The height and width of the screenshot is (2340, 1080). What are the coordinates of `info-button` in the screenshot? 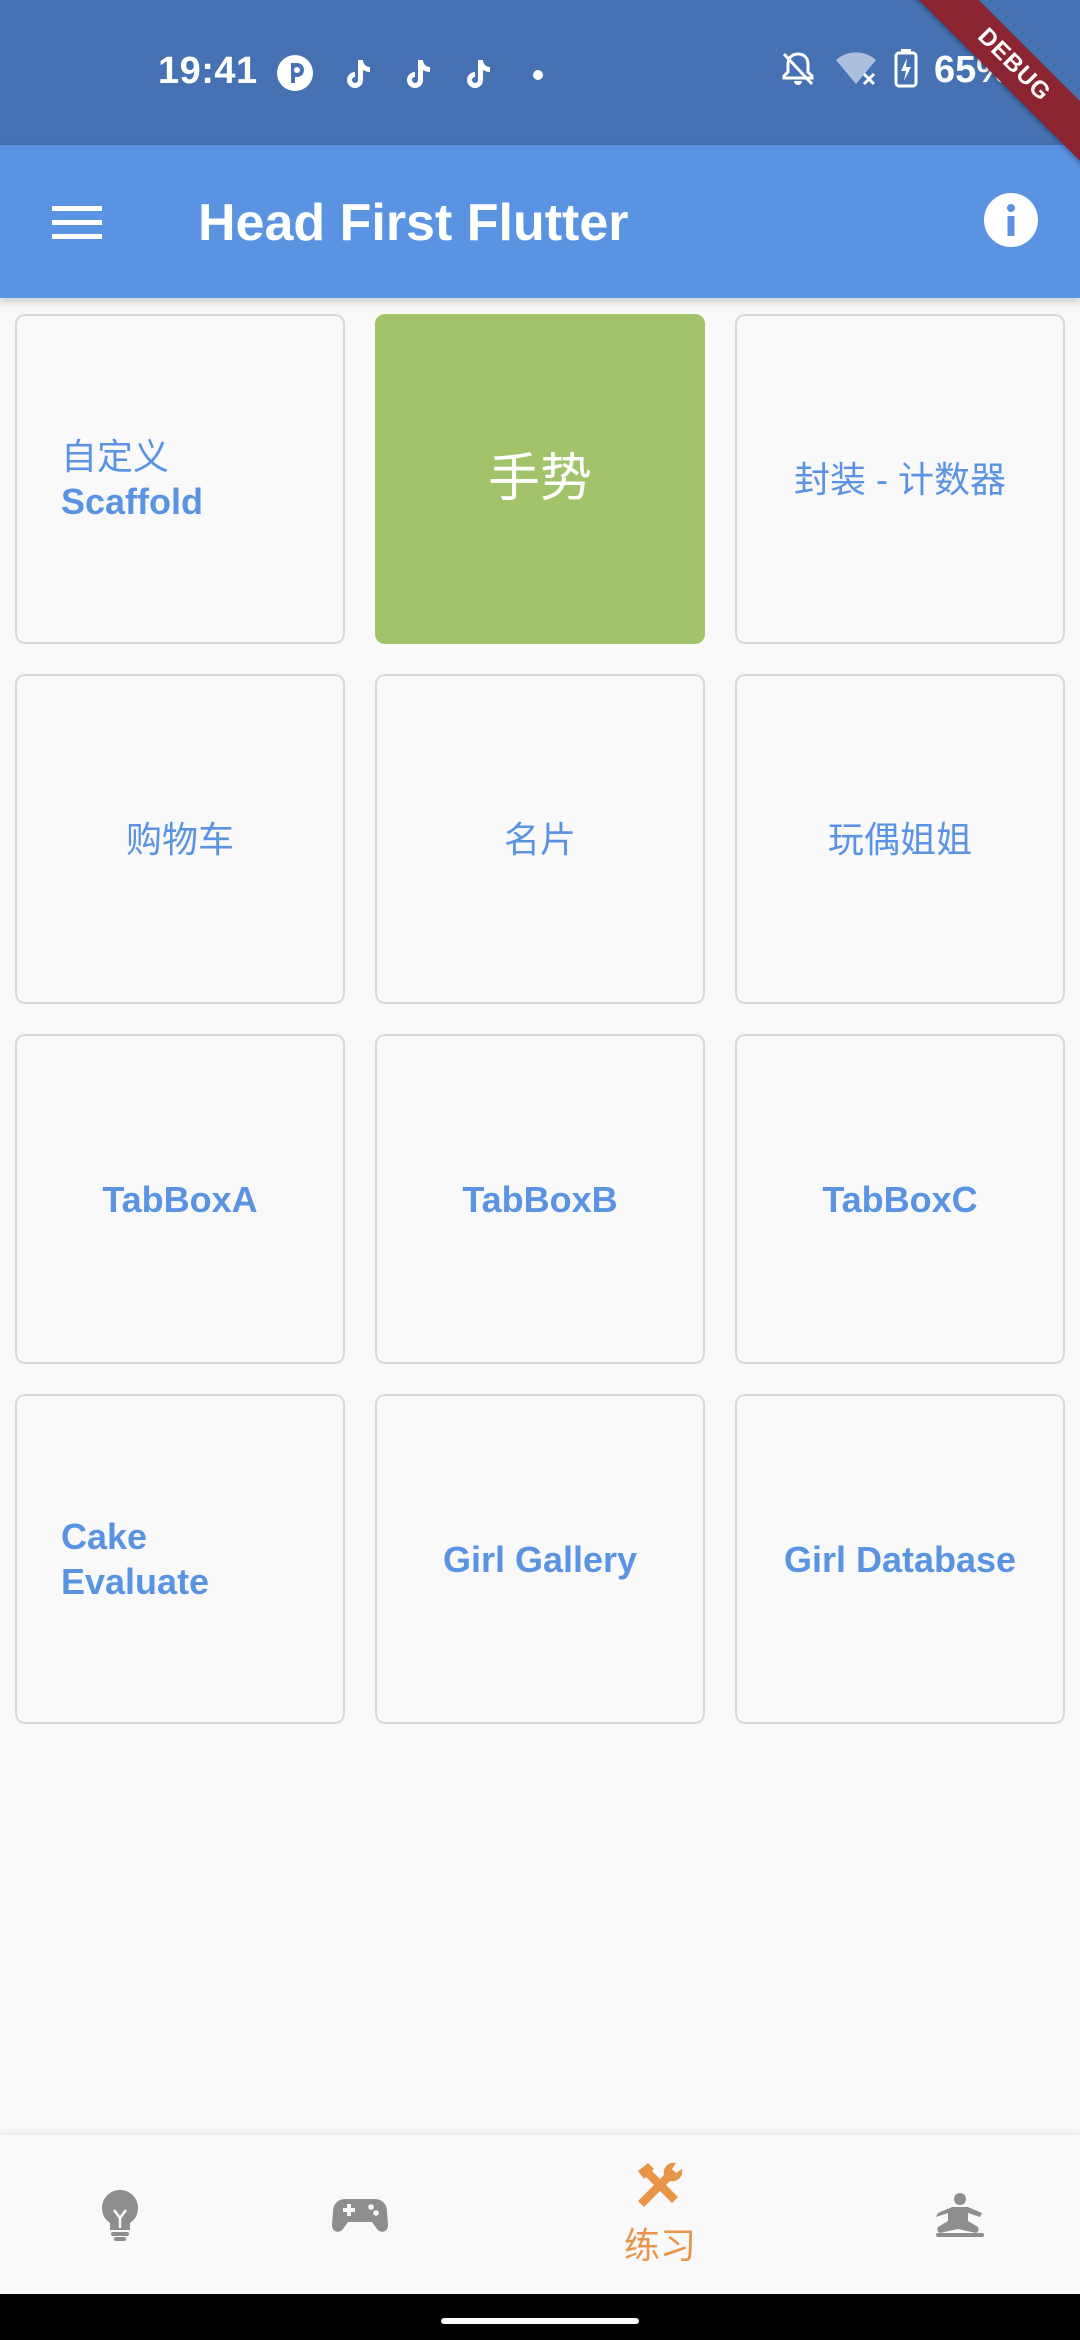 It's located at (1011, 220).